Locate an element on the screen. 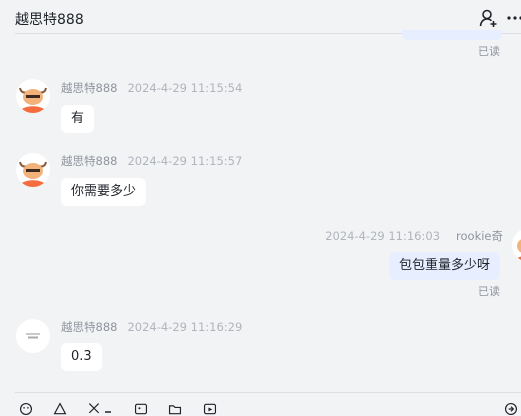  add-user-icon is located at coordinates (488, 18).